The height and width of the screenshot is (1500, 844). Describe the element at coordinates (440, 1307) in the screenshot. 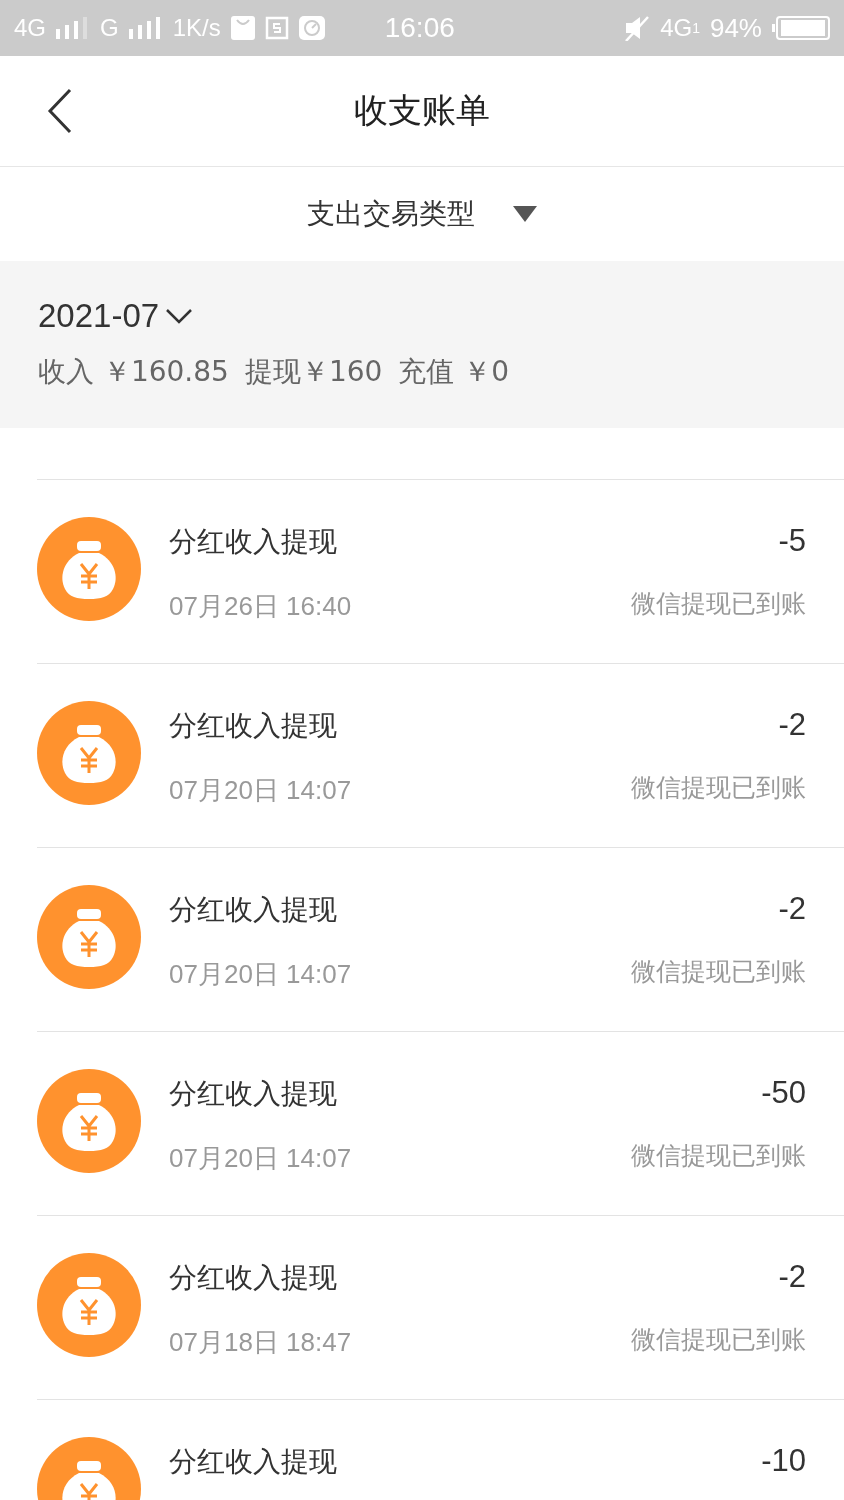

I see `record-row: 分红收入提现 07月18日 18:47 -2 微信提现已到账` at that location.